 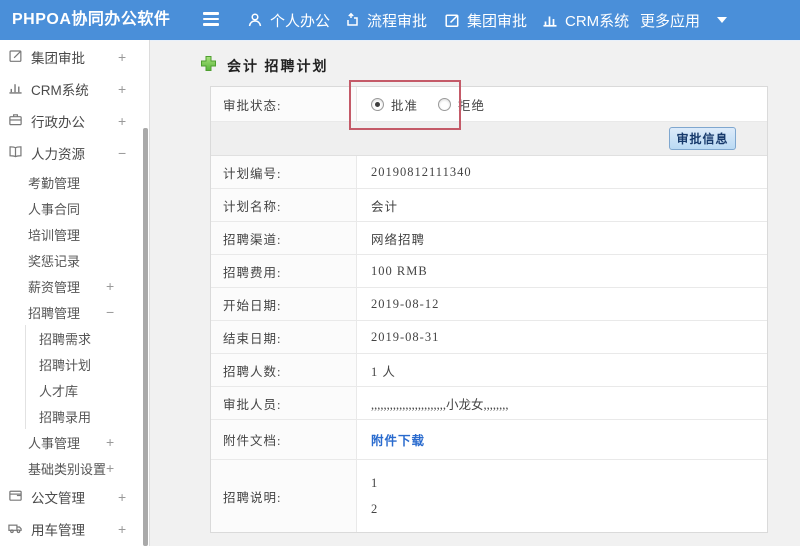 I want to click on toolbar-row: 审批信息, so click(x=489, y=139).